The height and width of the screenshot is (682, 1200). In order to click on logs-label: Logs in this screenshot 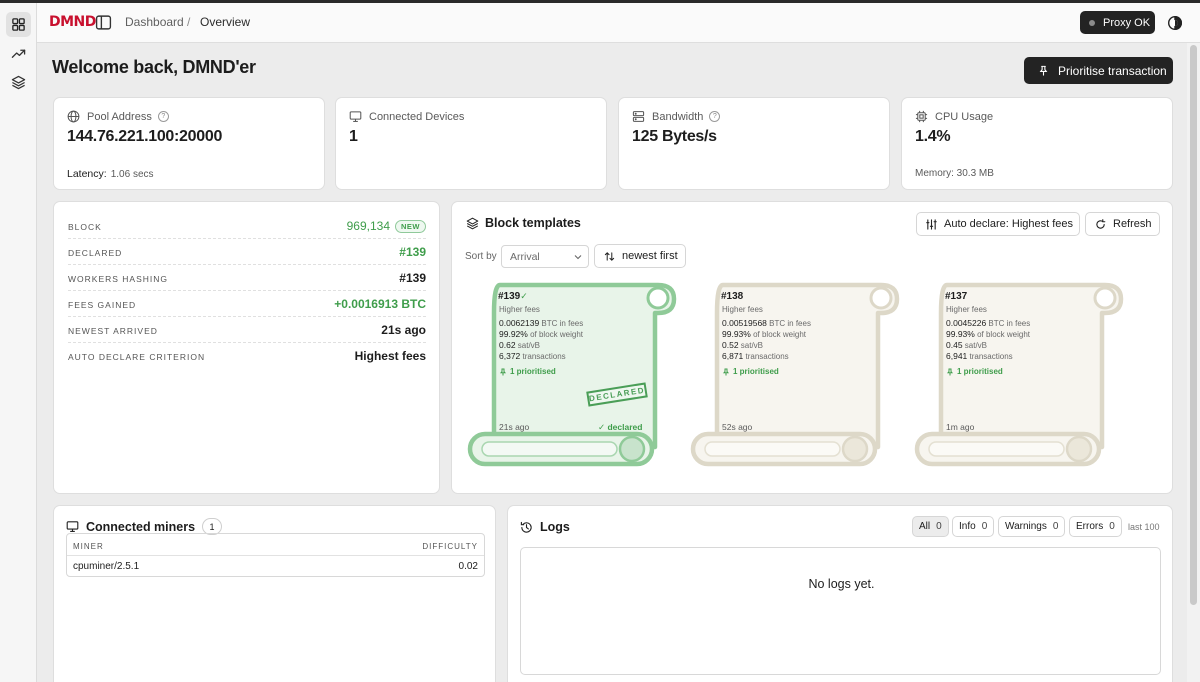, I will do `click(555, 527)`.